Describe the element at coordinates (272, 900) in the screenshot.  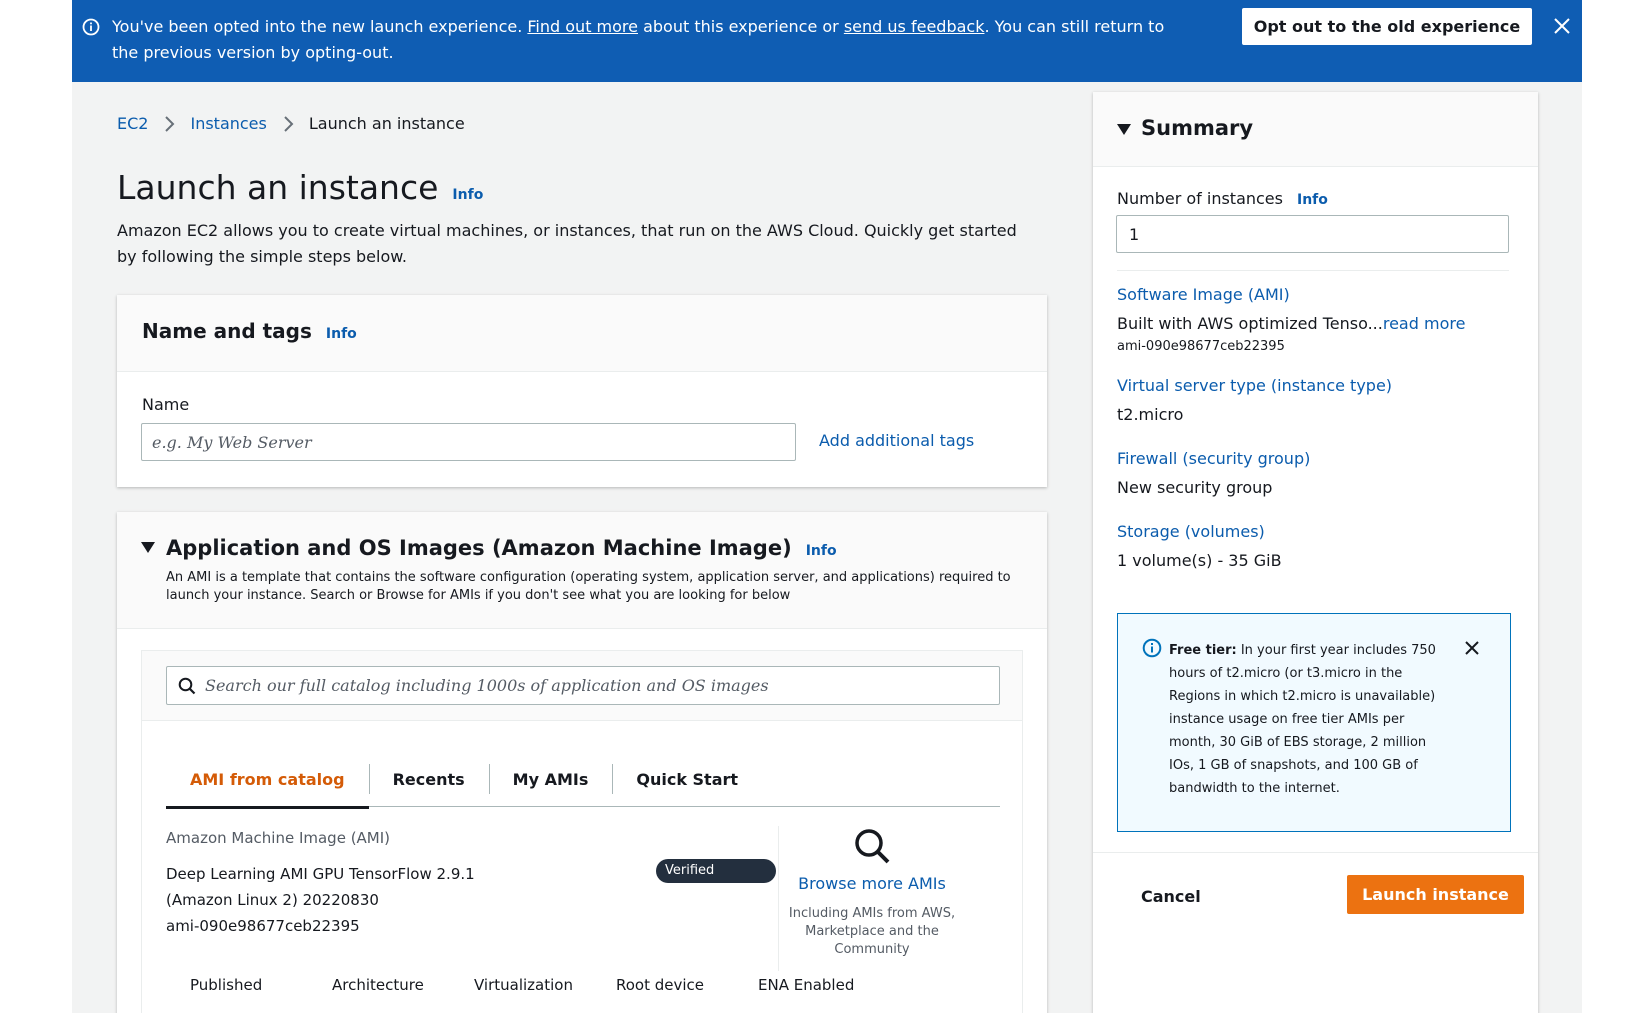
I see `ami-name-line: (Amazon Linux 2) 20220830` at that location.